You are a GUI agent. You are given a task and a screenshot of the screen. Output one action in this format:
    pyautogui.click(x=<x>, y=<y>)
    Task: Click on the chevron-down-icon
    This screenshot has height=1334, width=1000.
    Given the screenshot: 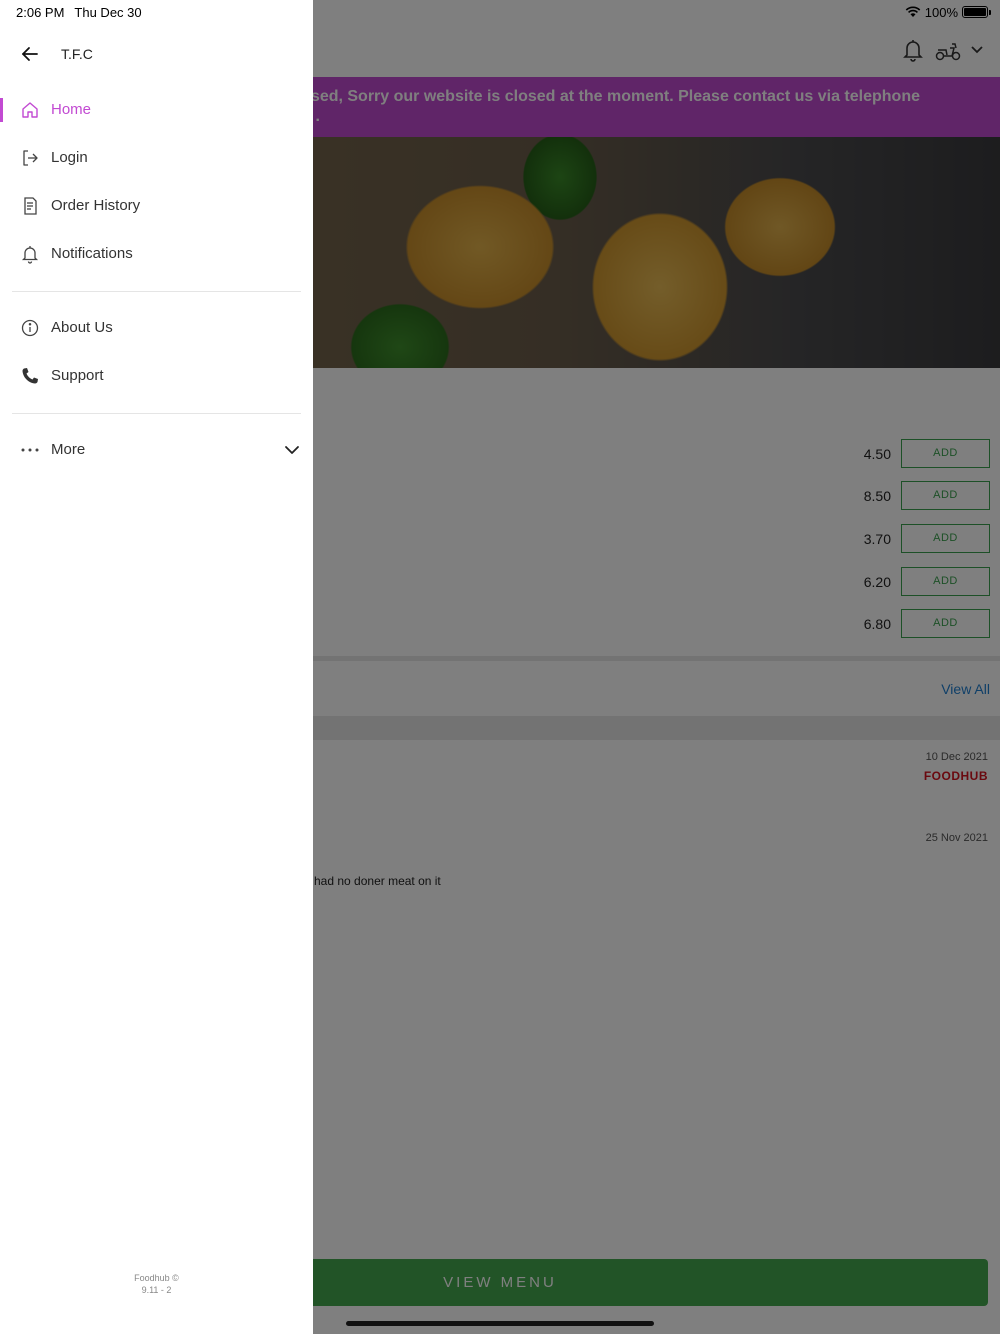 What is the action you would take?
    pyautogui.click(x=292, y=450)
    